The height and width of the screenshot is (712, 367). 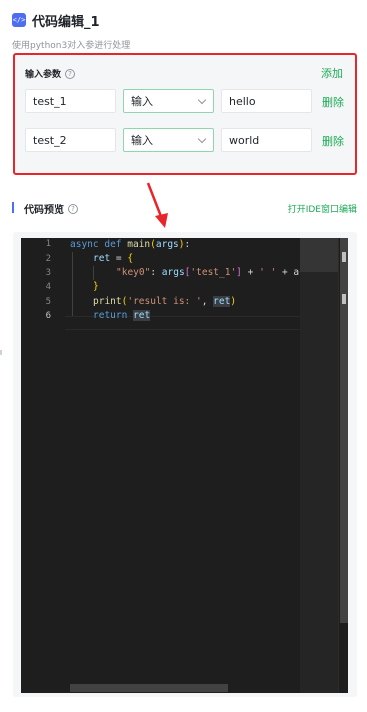 What do you see at coordinates (48, 287) in the screenshot?
I see `line-number: 4` at bounding box center [48, 287].